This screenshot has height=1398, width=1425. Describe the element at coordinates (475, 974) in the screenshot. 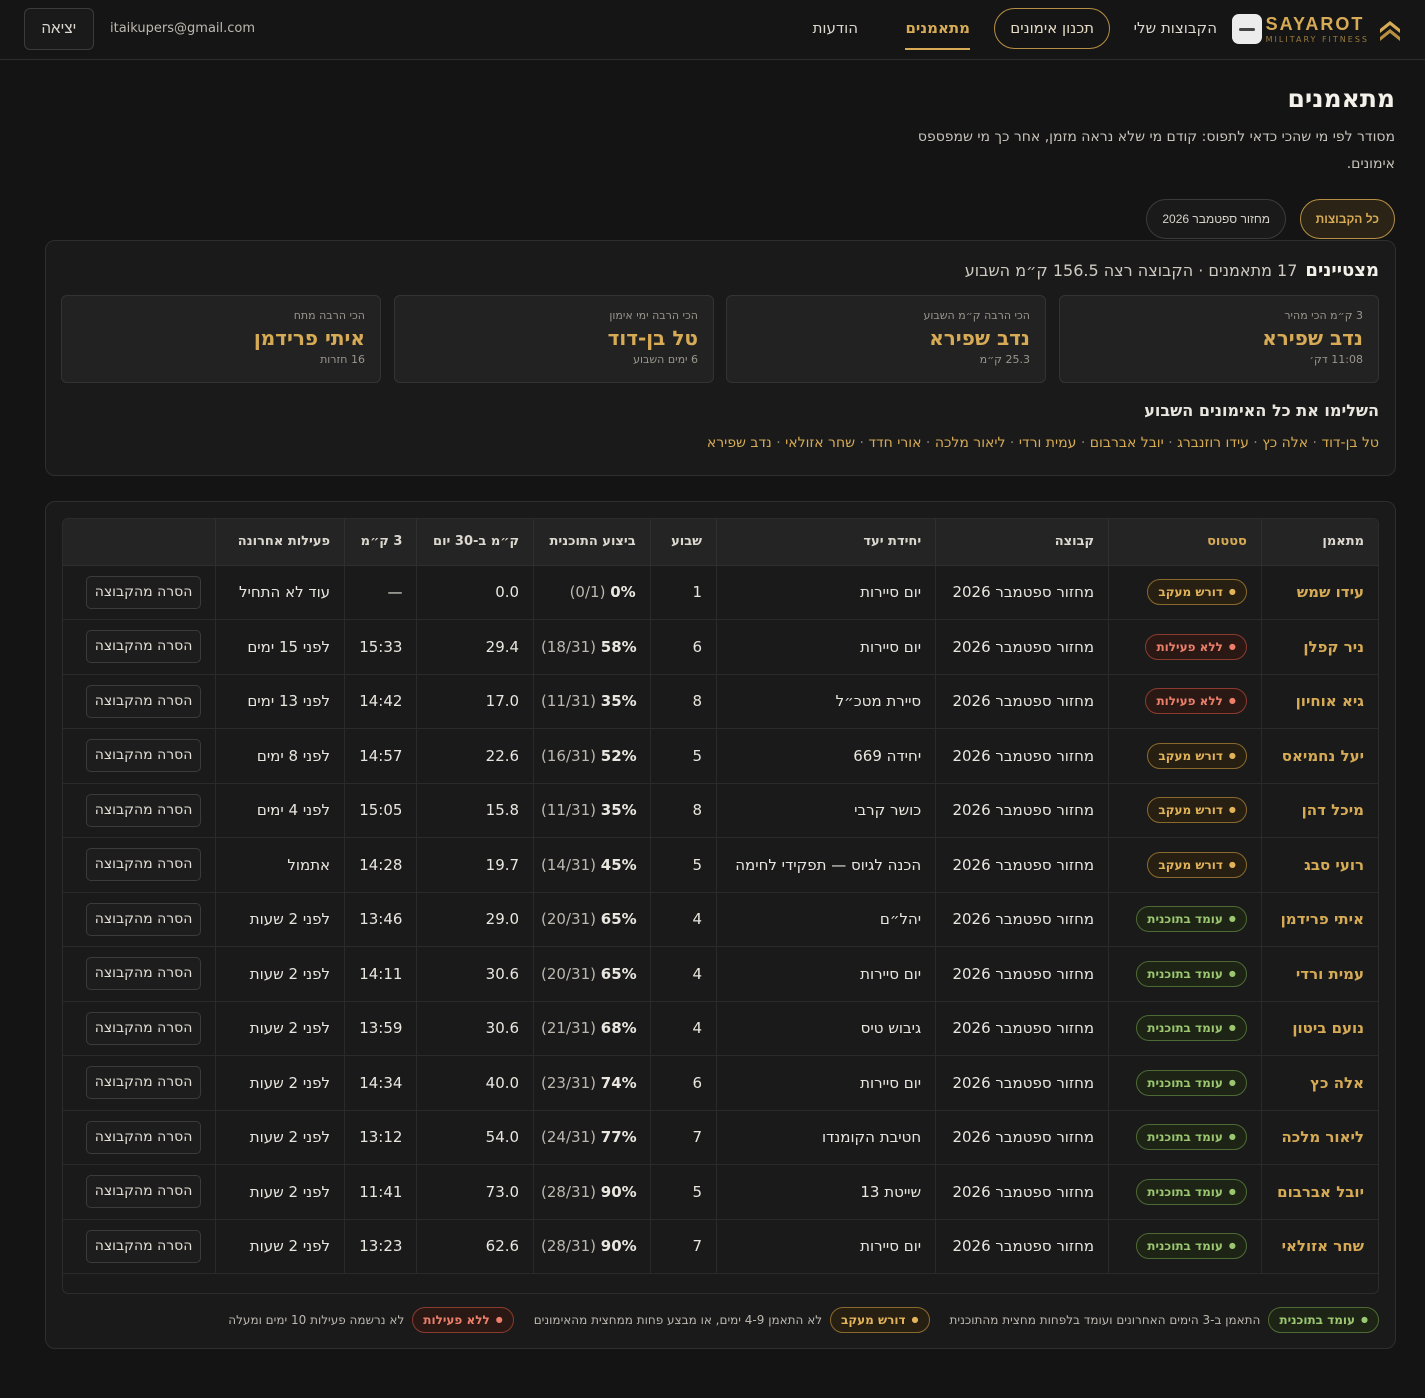

I see `km30-cell: 30.6` at that location.